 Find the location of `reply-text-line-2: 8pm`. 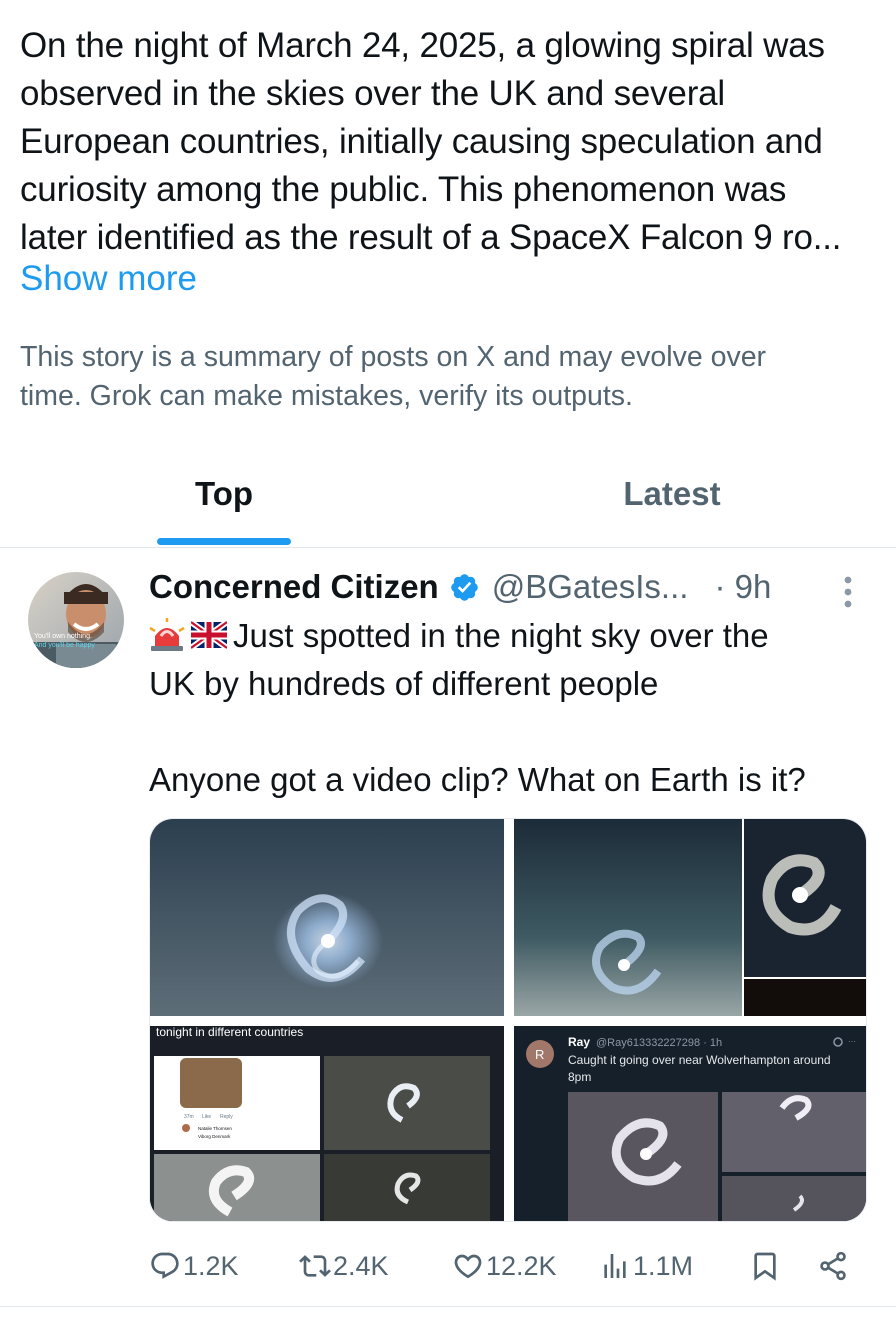

reply-text-line-2: 8pm is located at coordinates (579, 1077).